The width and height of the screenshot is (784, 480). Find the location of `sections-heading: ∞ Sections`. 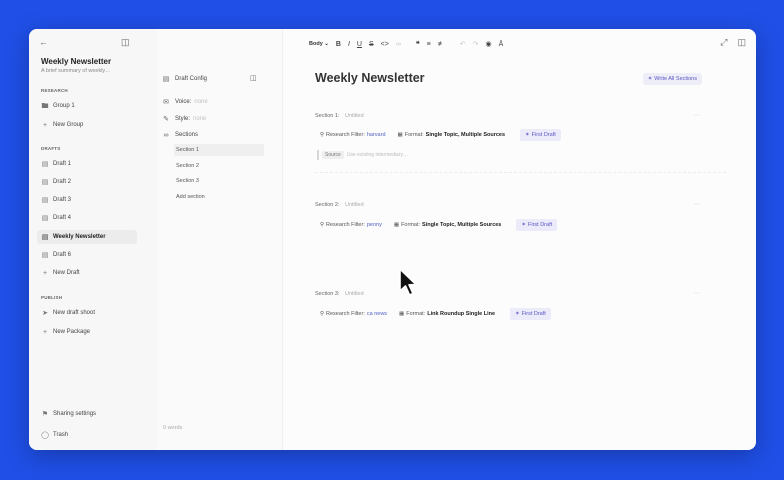

sections-heading: ∞ Sections is located at coordinates (180, 135).